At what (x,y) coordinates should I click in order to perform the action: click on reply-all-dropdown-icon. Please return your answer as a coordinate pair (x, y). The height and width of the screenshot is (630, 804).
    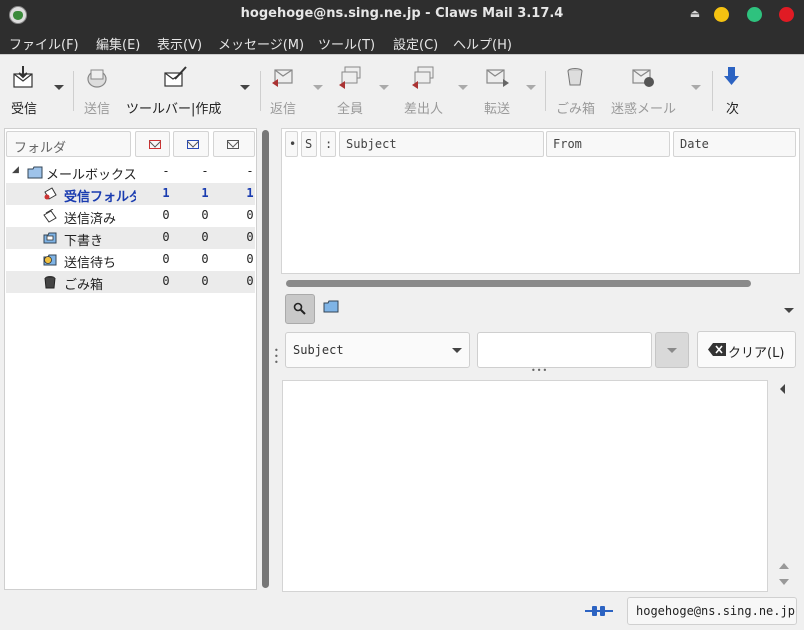
    Looking at the image, I should click on (384, 87).